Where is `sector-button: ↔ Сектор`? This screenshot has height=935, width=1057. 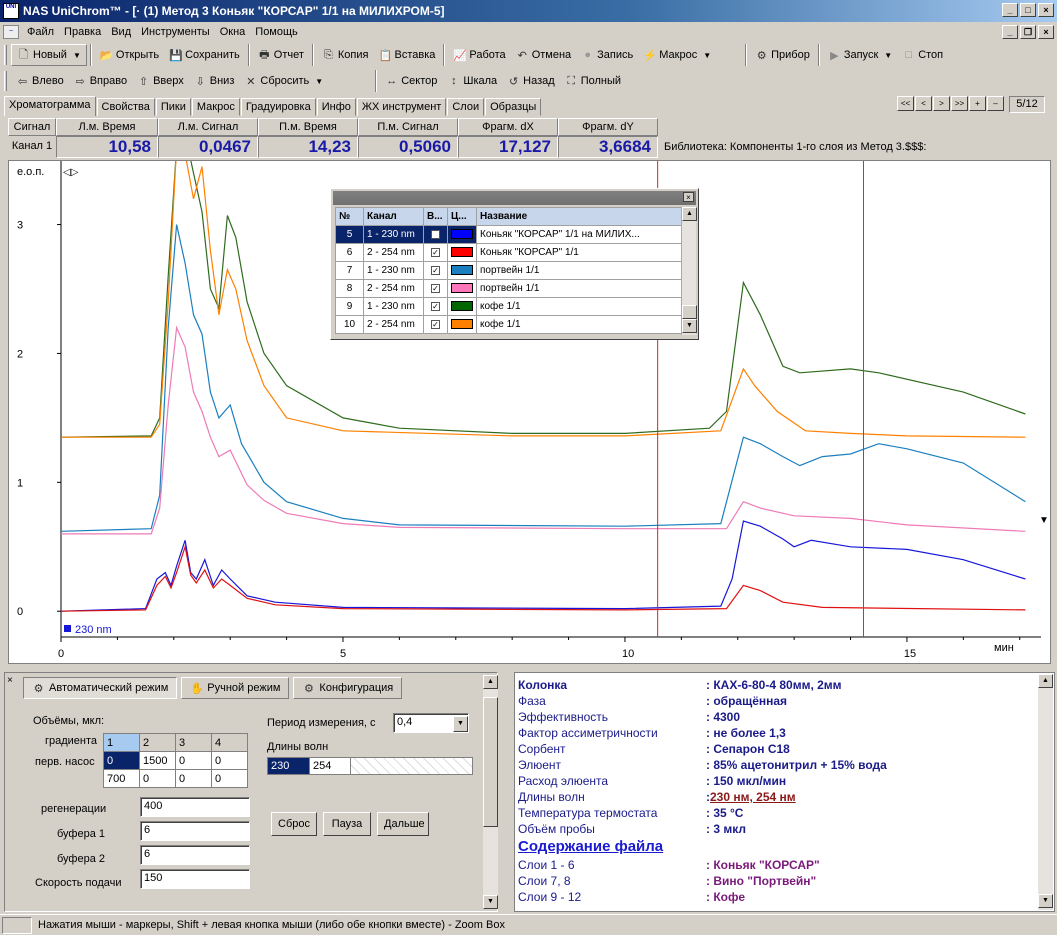
sector-button: ↔ Сектор is located at coordinates (411, 81).